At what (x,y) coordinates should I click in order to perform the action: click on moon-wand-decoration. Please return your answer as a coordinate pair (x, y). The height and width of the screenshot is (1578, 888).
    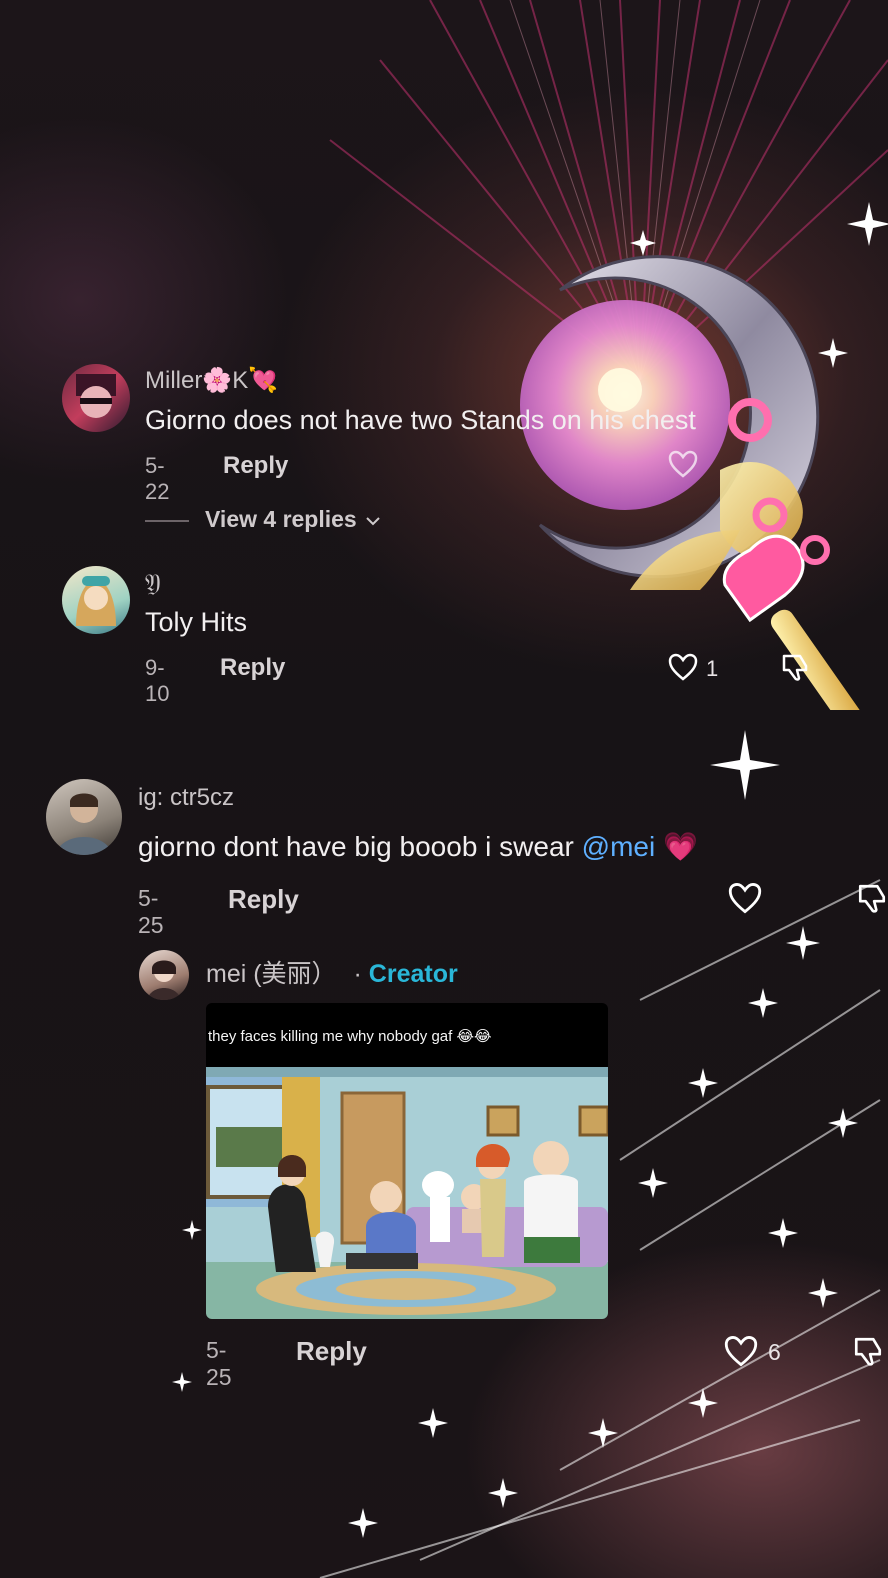
    Looking at the image, I should click on (692, 482).